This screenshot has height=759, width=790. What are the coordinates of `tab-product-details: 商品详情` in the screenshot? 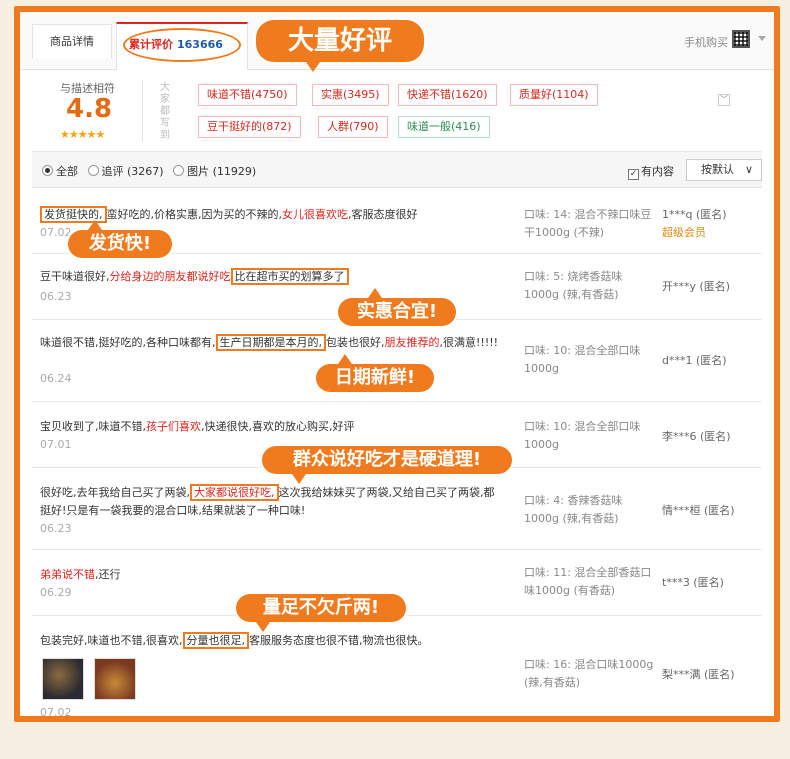 It's located at (72, 41).